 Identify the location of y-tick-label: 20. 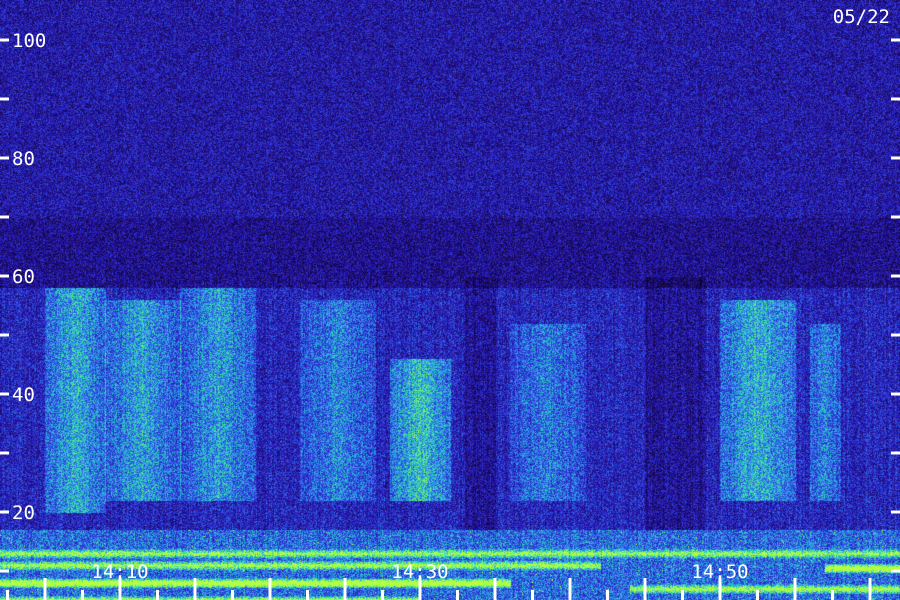
(23, 513).